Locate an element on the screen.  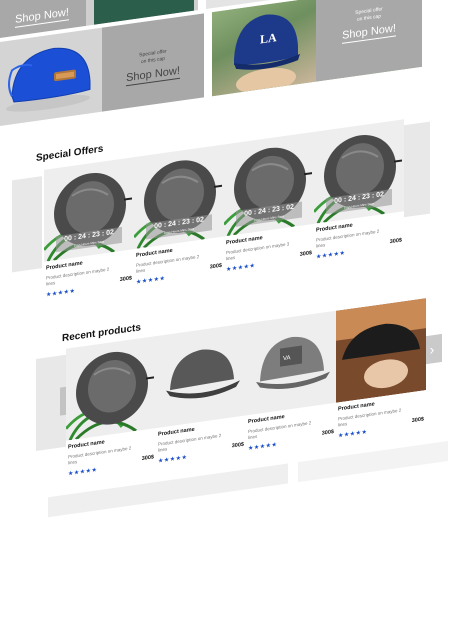
blue-cap-image is located at coordinates (48, 79).